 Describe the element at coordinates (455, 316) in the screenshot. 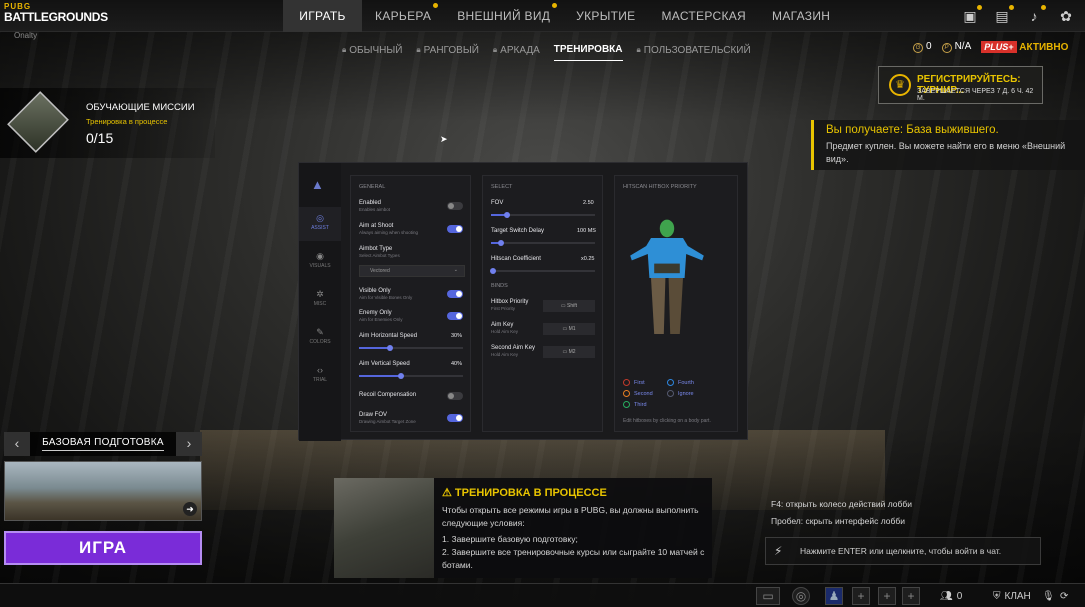

I see `enemy-only-toggle` at that location.